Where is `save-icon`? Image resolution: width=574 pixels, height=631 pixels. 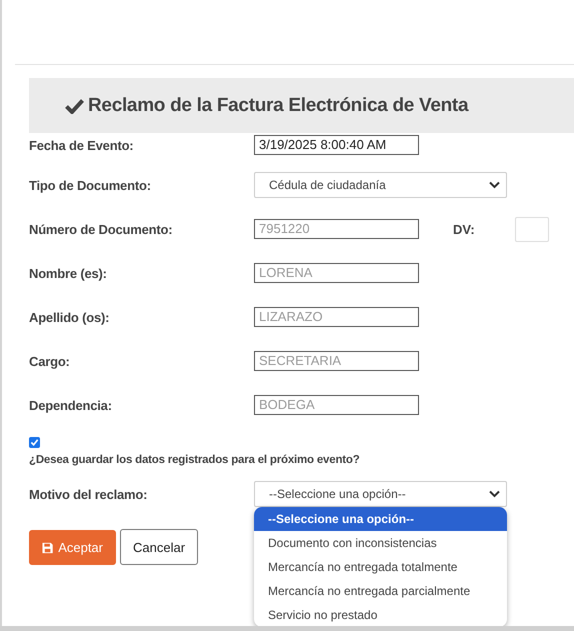 save-icon is located at coordinates (48, 548).